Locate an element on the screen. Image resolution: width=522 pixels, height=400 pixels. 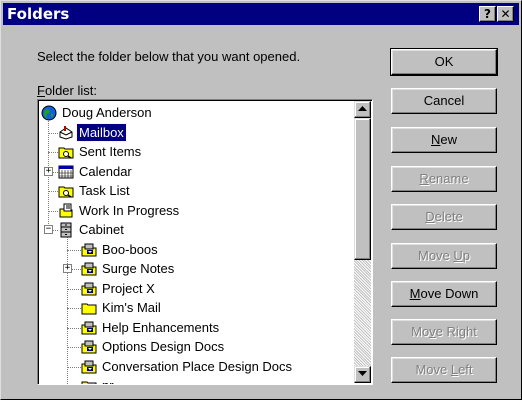
scroll-down-button is located at coordinates (362, 374).